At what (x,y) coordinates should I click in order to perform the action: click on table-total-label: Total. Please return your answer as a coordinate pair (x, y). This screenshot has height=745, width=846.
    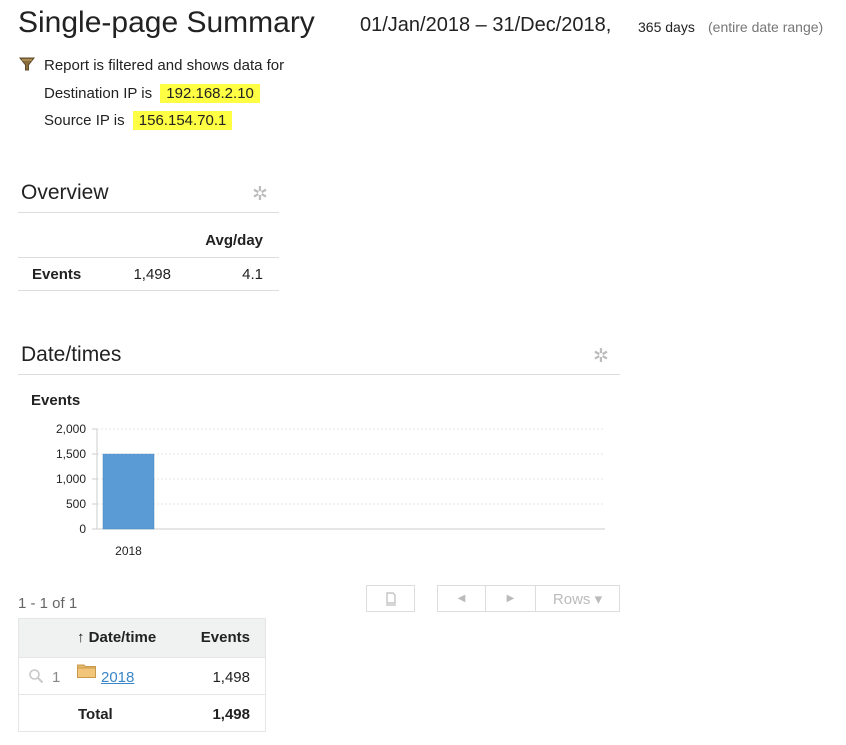
    Looking at the image, I should click on (95, 714).